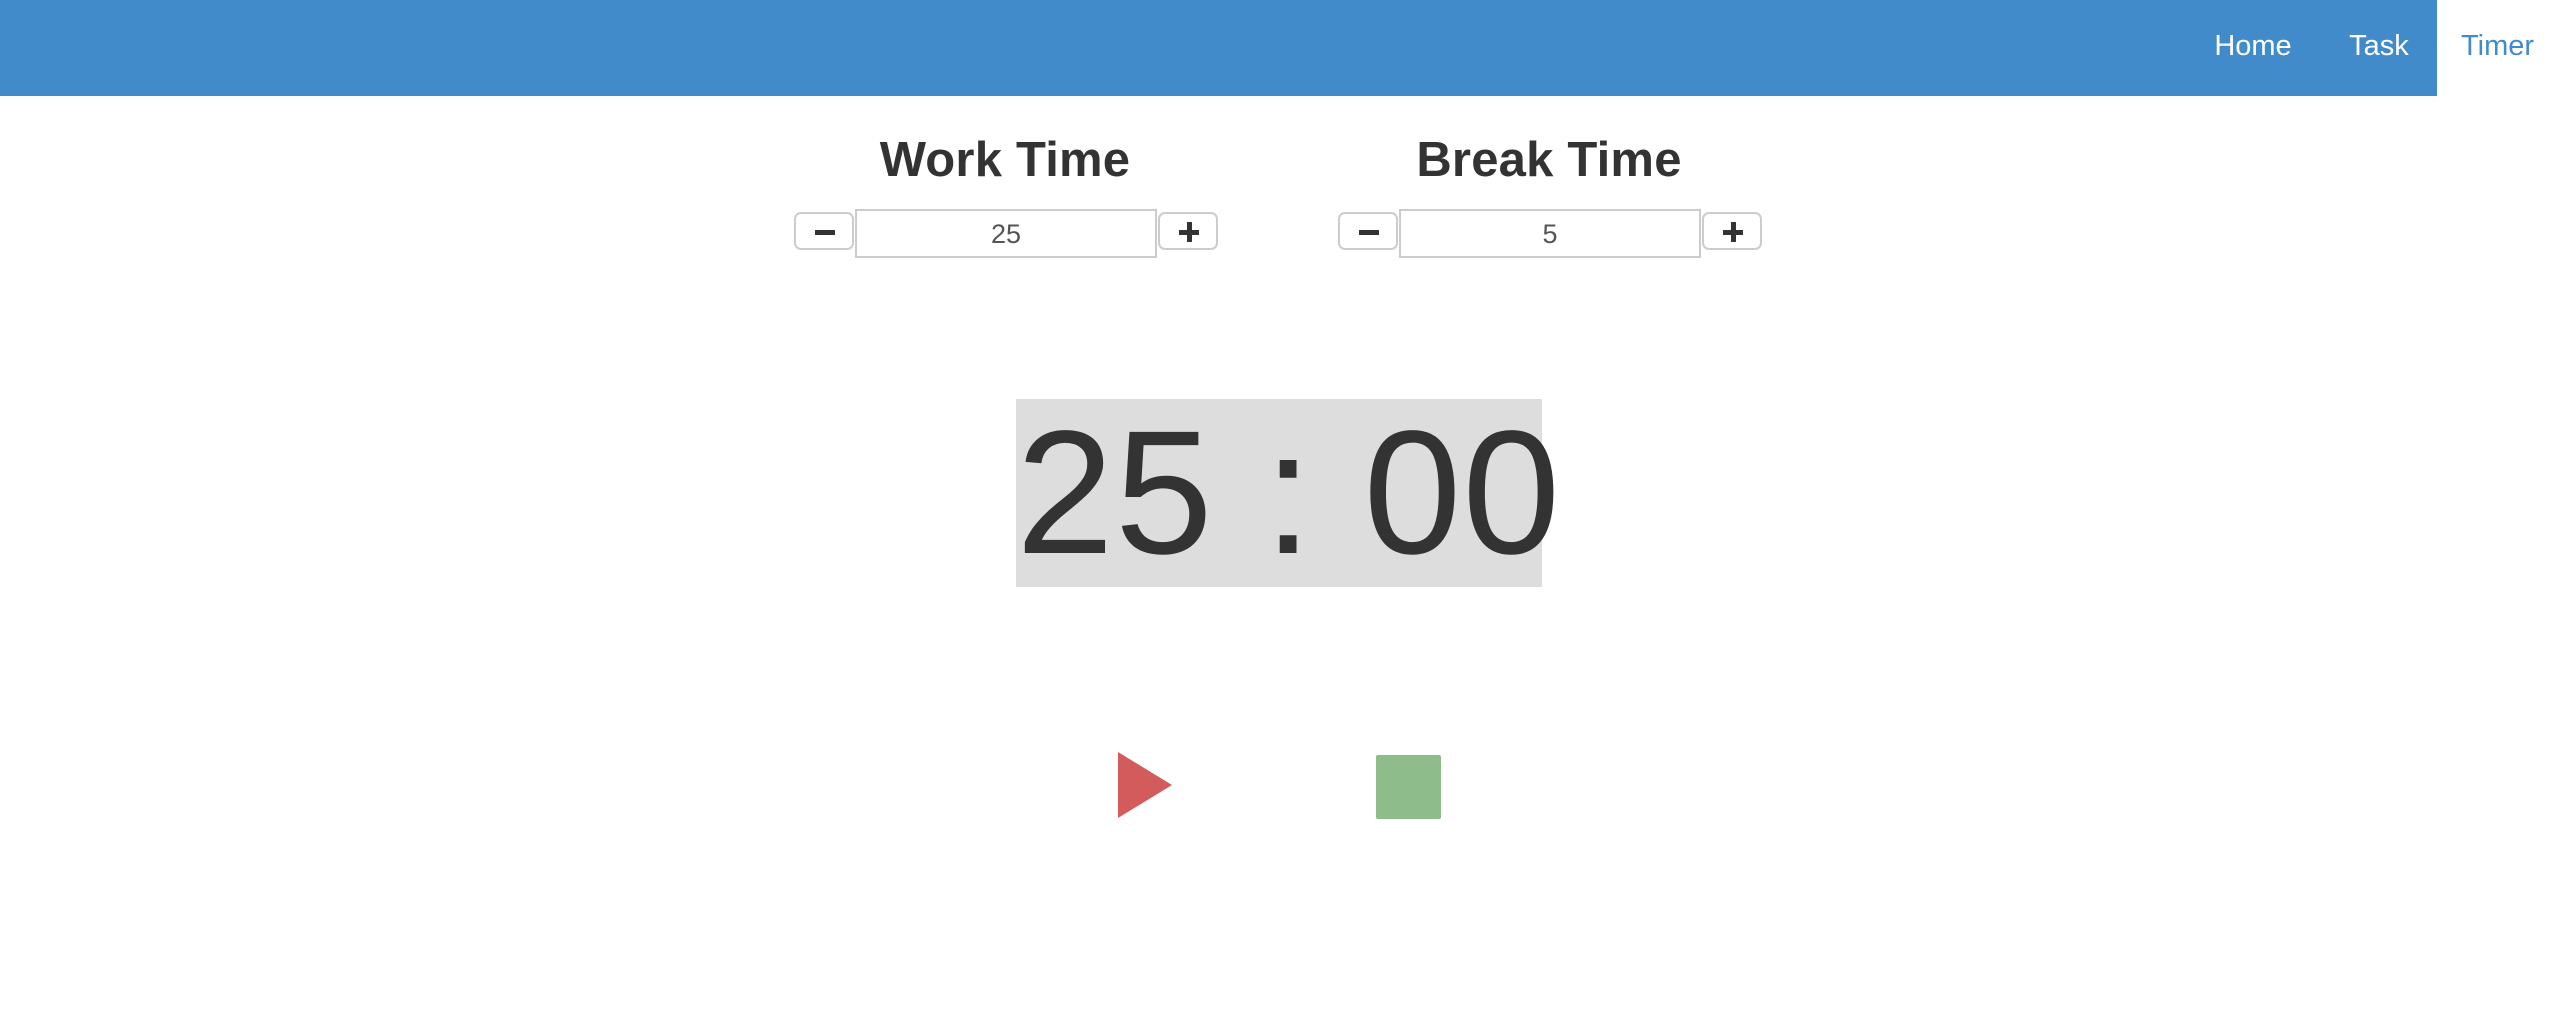  What do you see at coordinates (2379, 48) in the screenshot?
I see `nav-task-link: Task` at bounding box center [2379, 48].